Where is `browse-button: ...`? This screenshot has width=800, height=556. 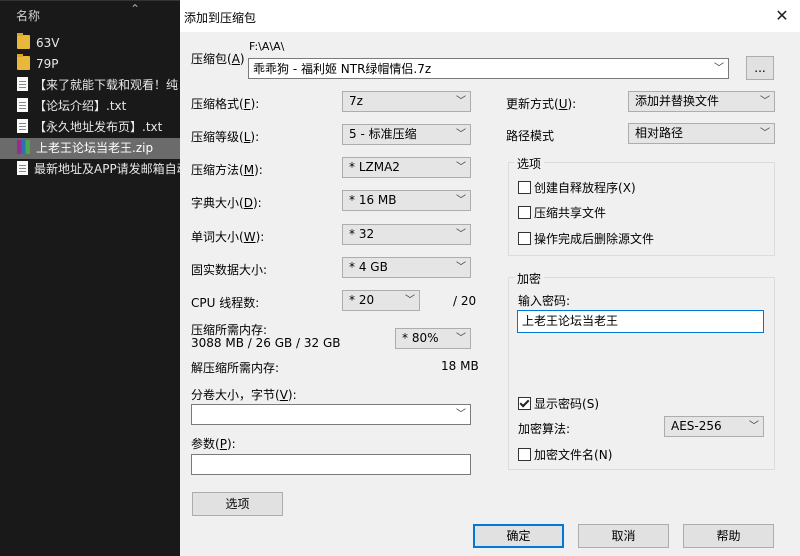 browse-button: ... is located at coordinates (760, 68).